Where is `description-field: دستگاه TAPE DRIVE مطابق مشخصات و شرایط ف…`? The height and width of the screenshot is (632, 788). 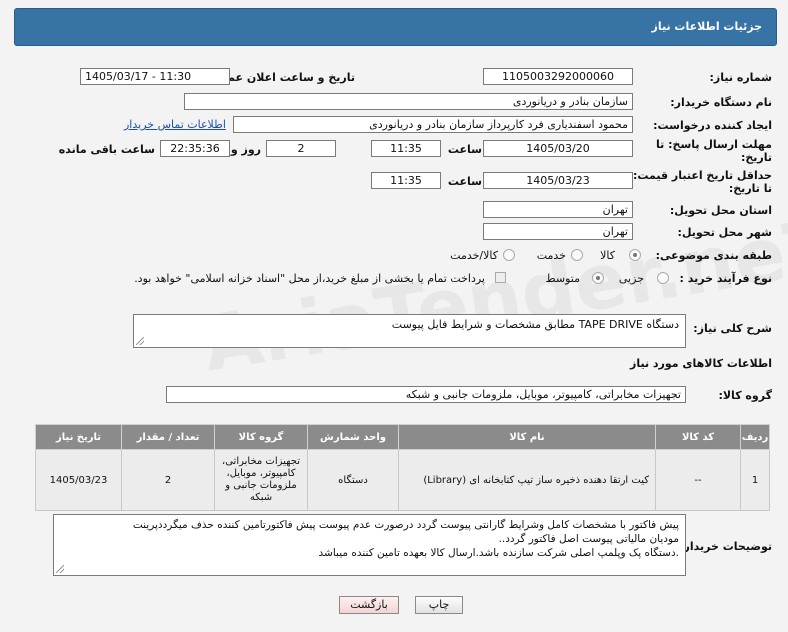
description-field: دستگاه TAPE DRIVE مطابق مشخصات و شرایط ف… is located at coordinates (409, 331).